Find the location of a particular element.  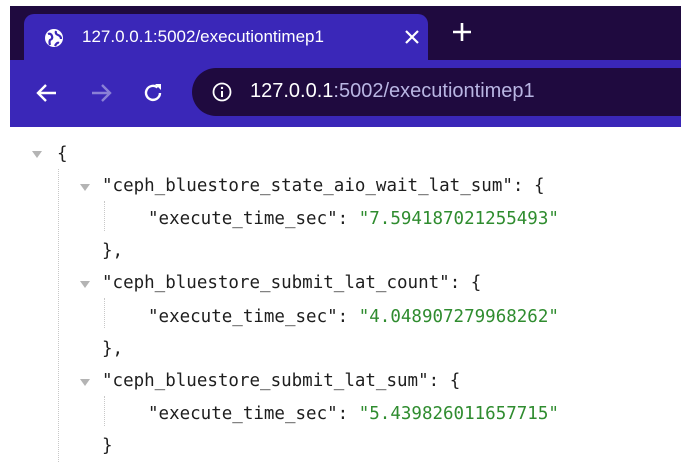

root-open-brace: { is located at coordinates (62, 154).